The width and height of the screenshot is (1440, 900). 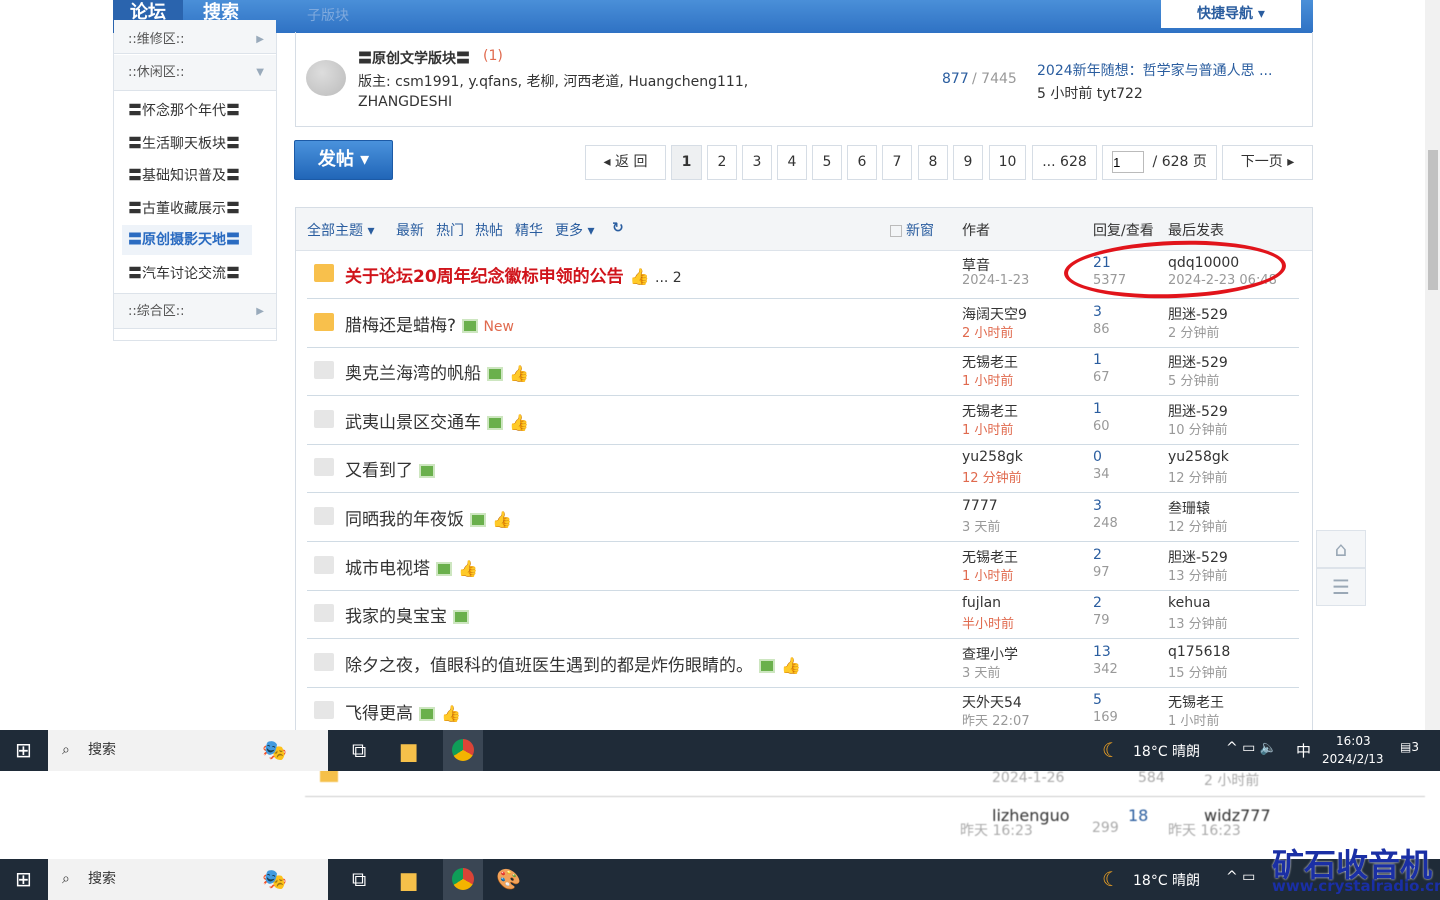 What do you see at coordinates (1128, 162) in the screenshot?
I see `page-number-input` at bounding box center [1128, 162].